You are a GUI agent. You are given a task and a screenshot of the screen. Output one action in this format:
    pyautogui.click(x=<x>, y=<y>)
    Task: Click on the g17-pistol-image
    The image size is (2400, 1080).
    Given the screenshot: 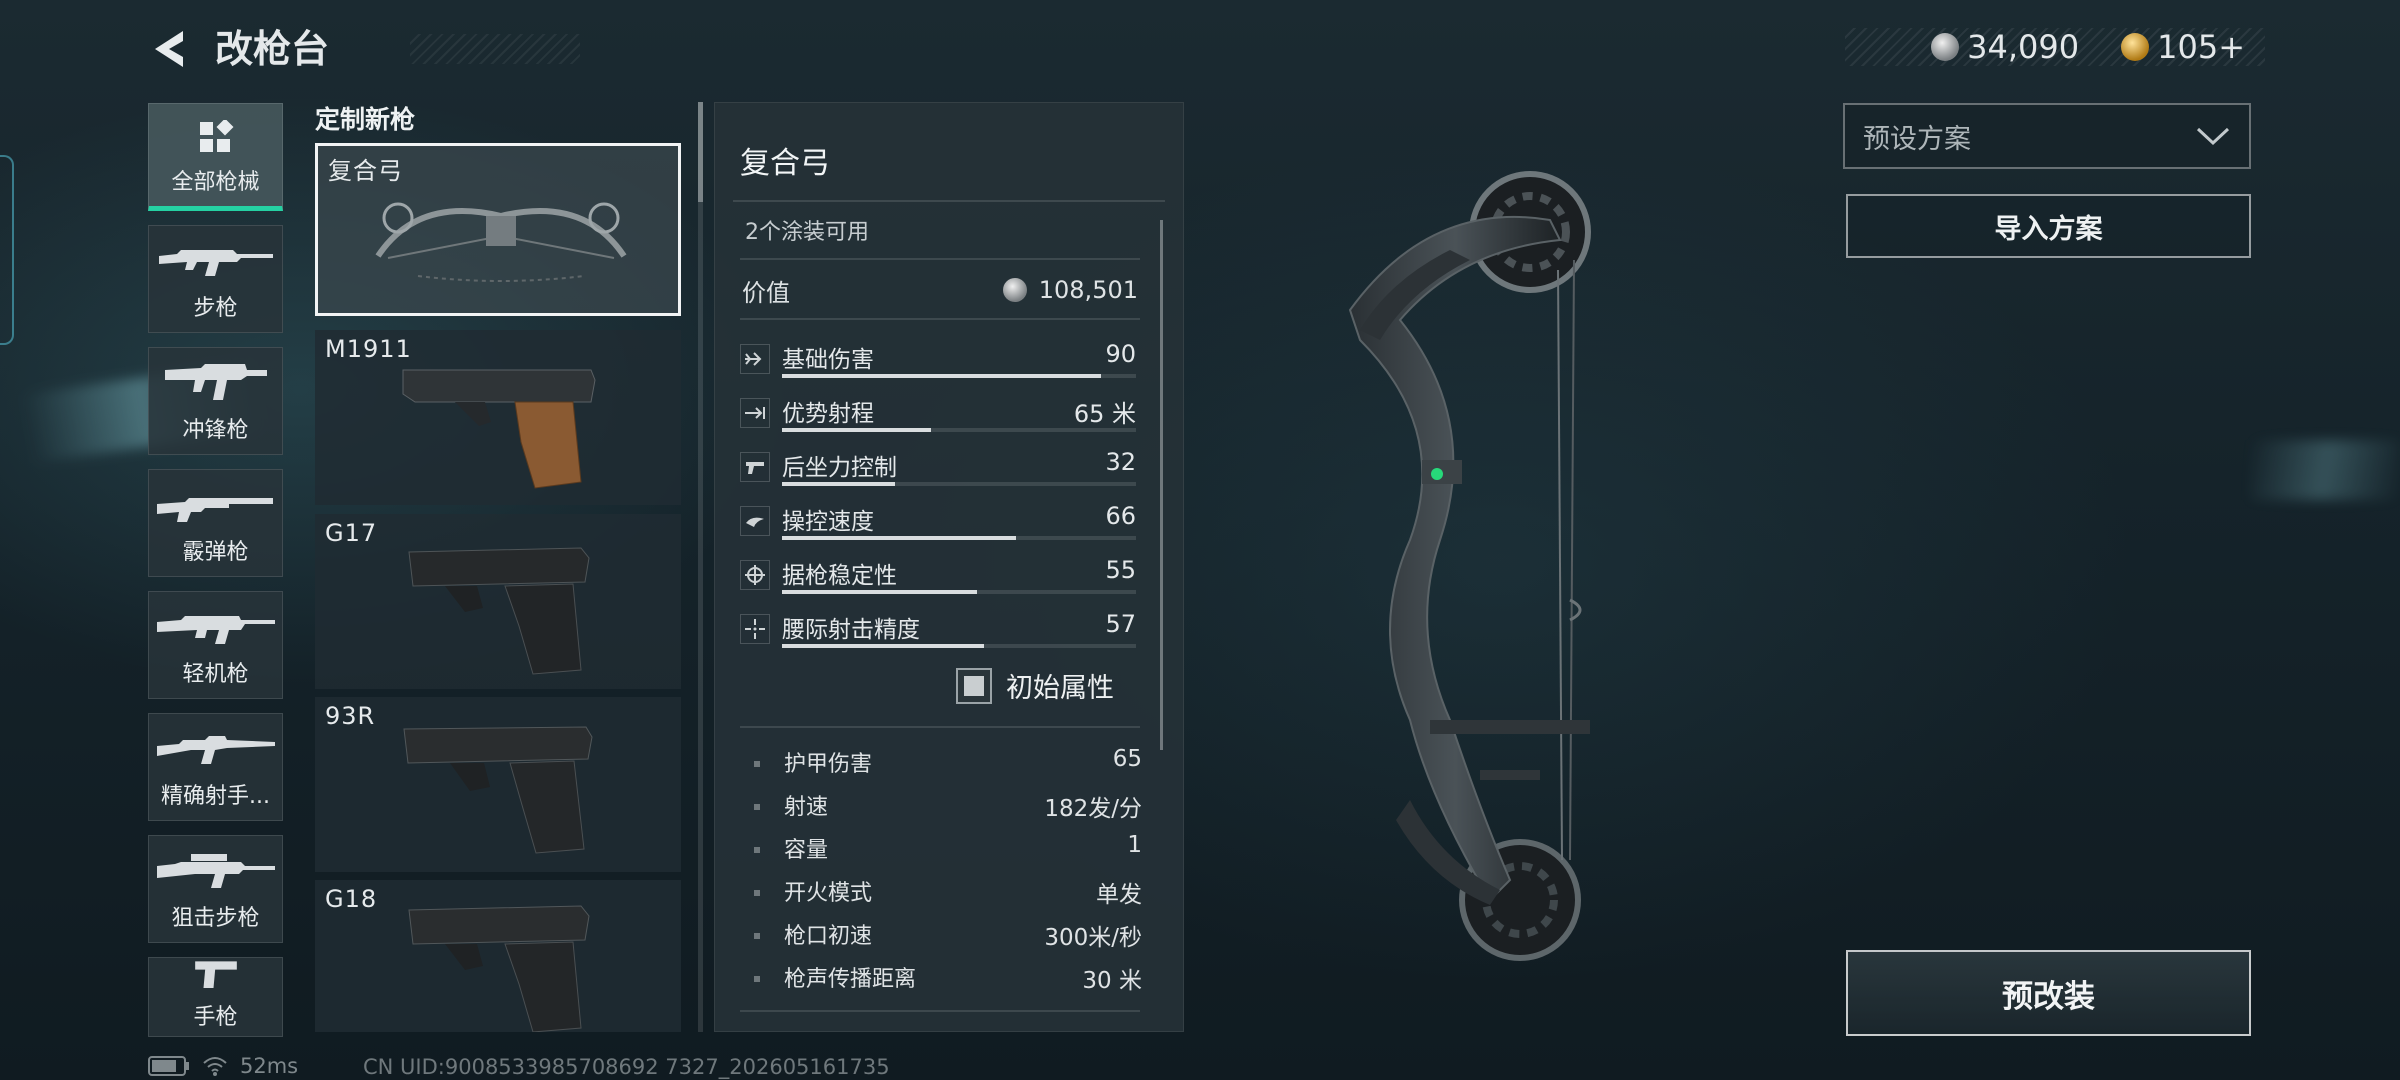 What is the action you would take?
    pyautogui.click(x=499, y=611)
    